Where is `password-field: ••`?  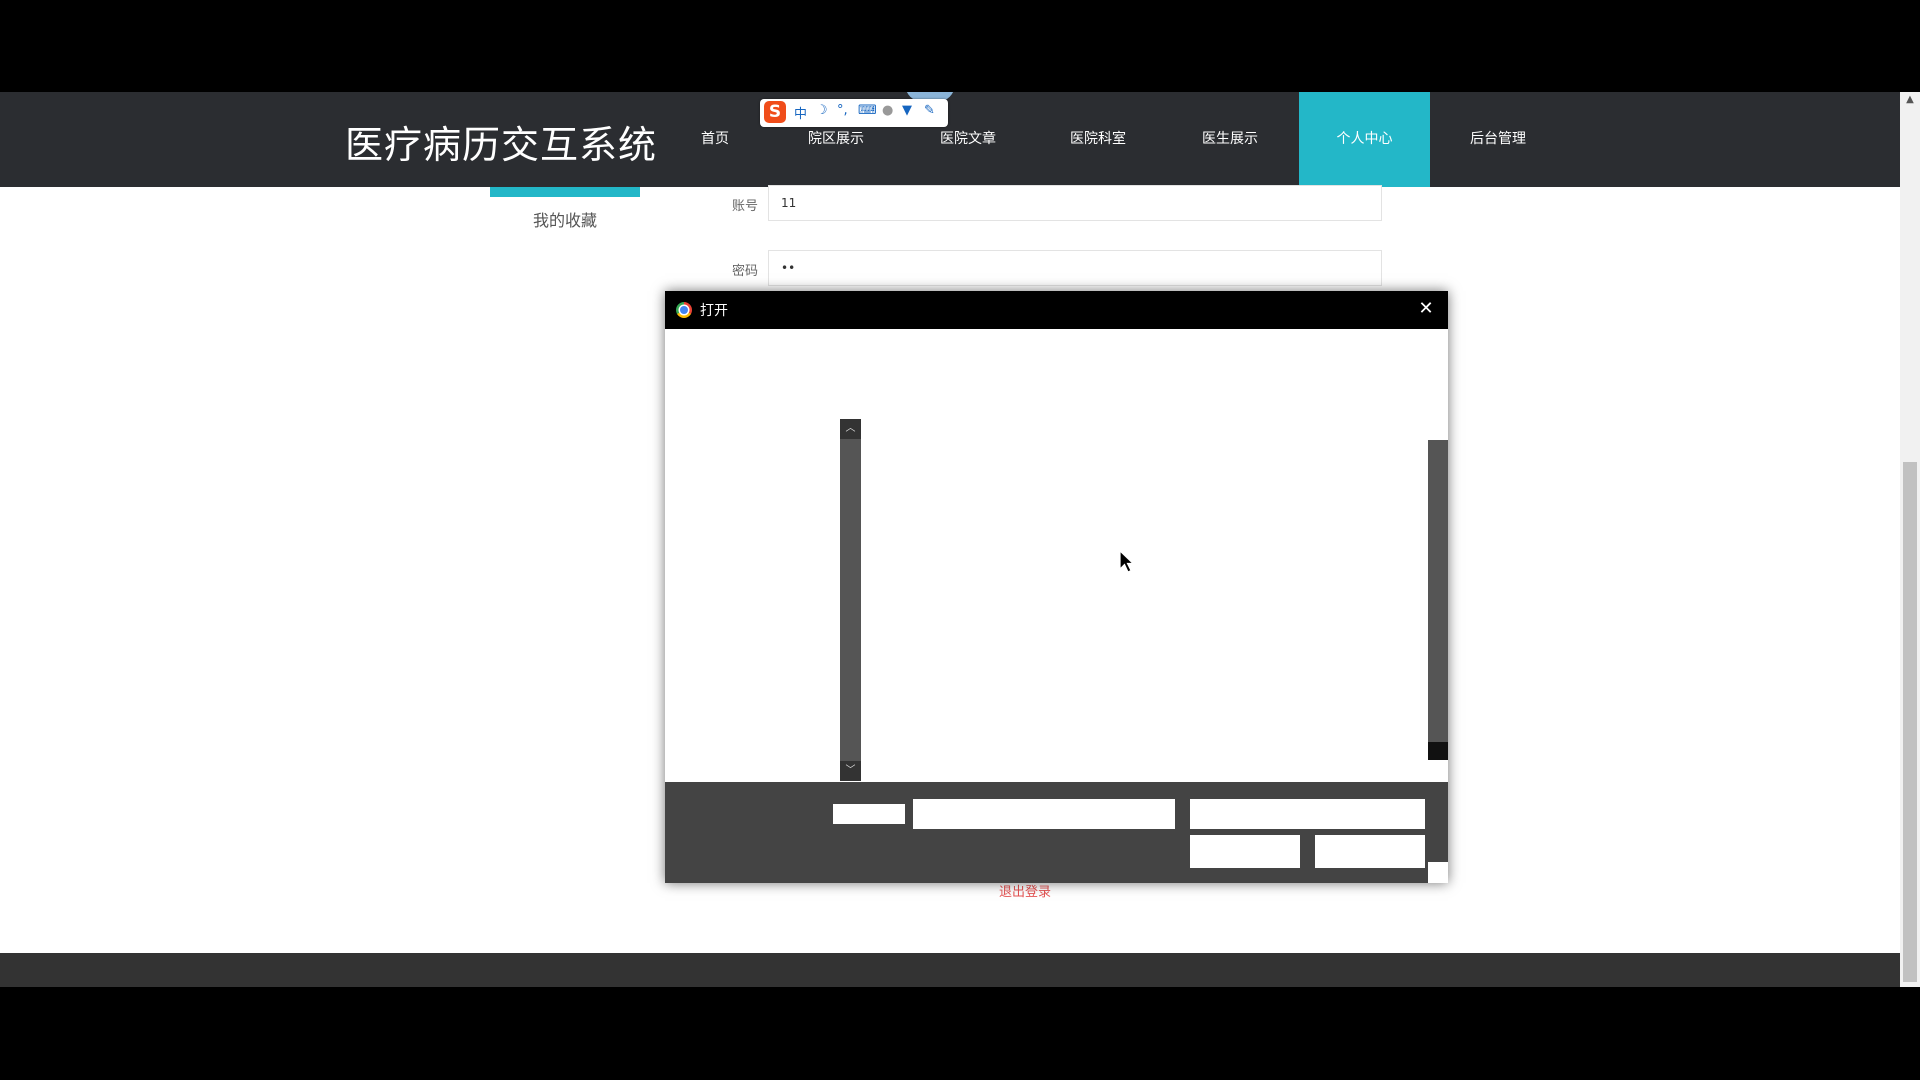
password-field: •• is located at coordinates (1075, 268).